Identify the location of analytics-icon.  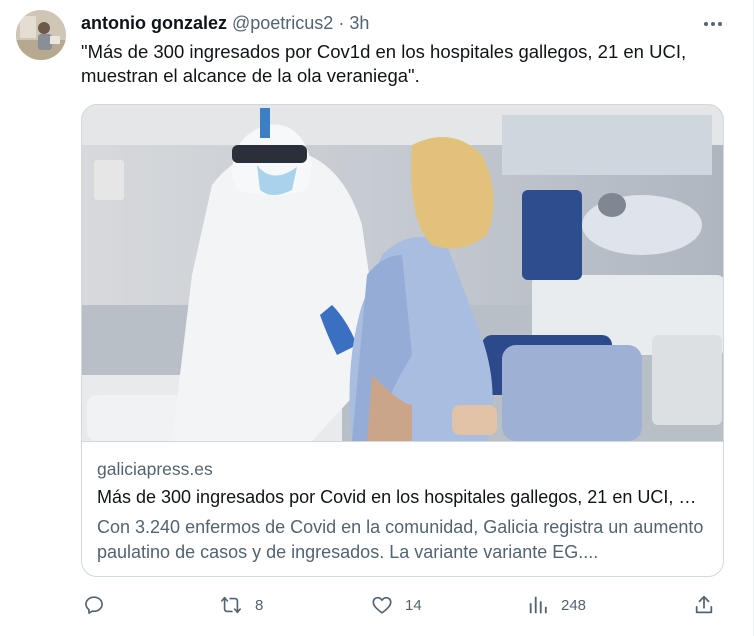
(538, 605).